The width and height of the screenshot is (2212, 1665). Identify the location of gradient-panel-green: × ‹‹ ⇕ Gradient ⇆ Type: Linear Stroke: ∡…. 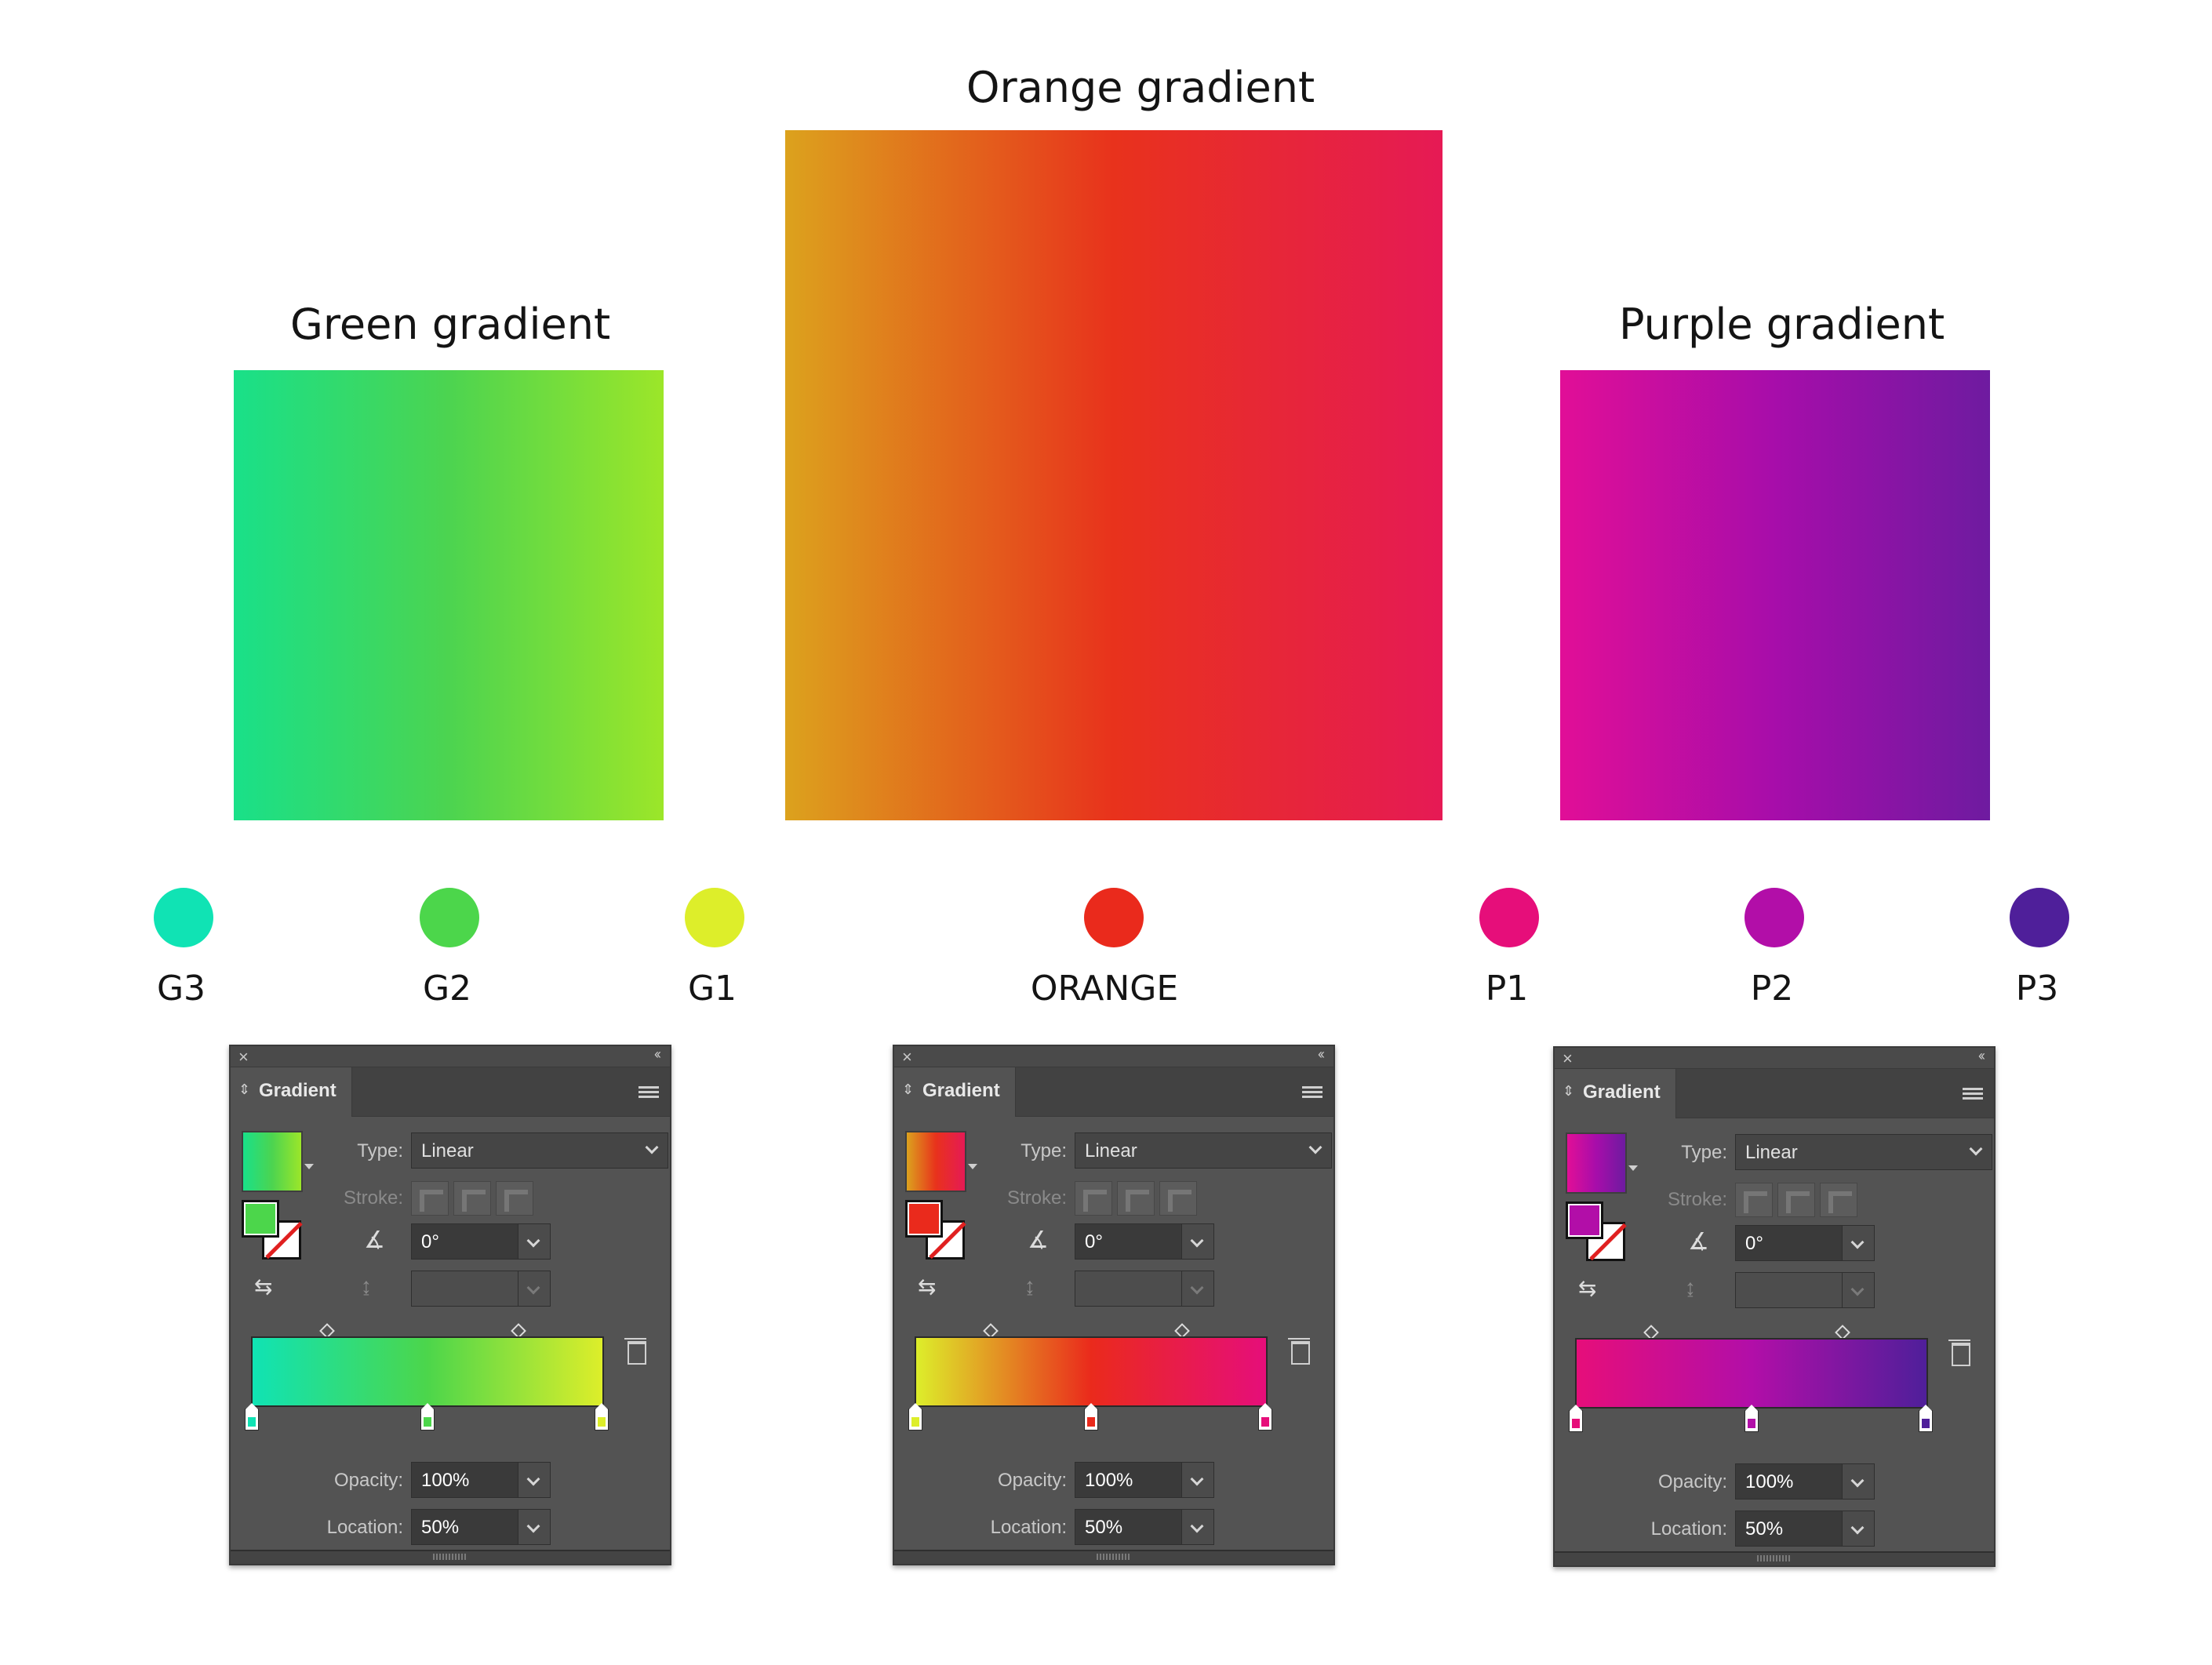
(450, 1305).